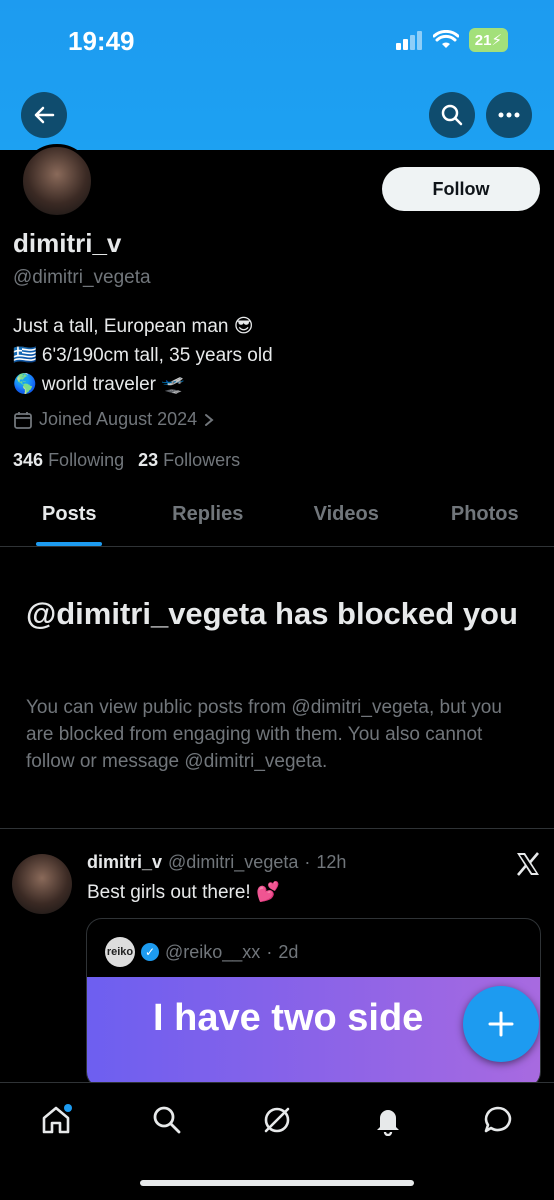 This screenshot has height=1200, width=554. I want to click on profile-avatar, so click(57, 181).